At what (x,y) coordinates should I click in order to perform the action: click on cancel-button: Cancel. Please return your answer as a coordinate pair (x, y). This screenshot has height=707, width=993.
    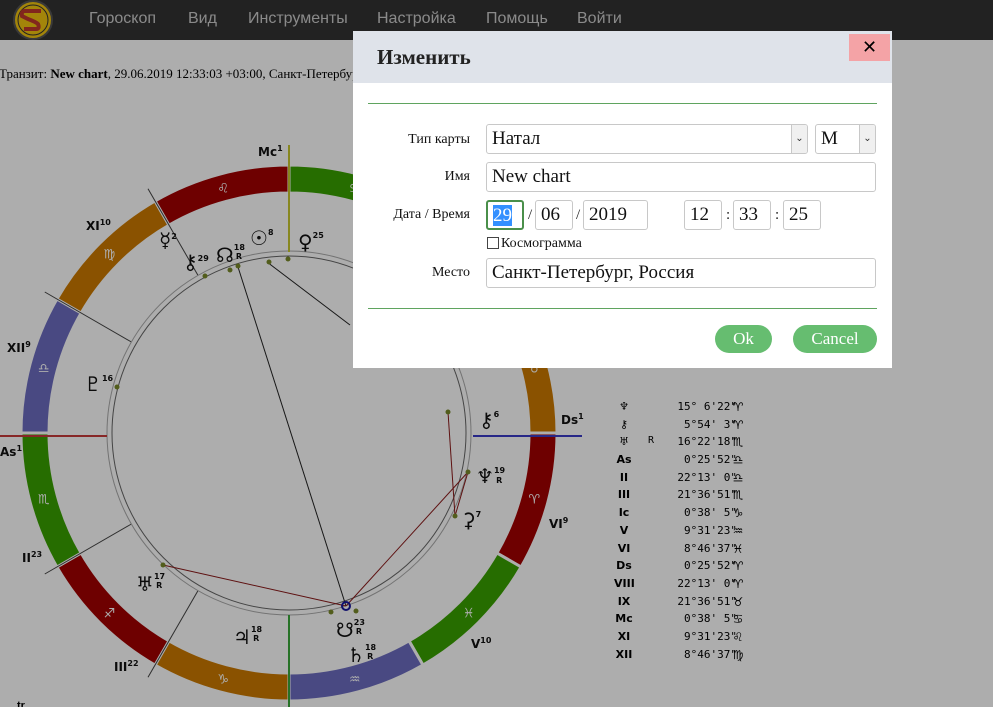
    Looking at the image, I should click on (835, 339).